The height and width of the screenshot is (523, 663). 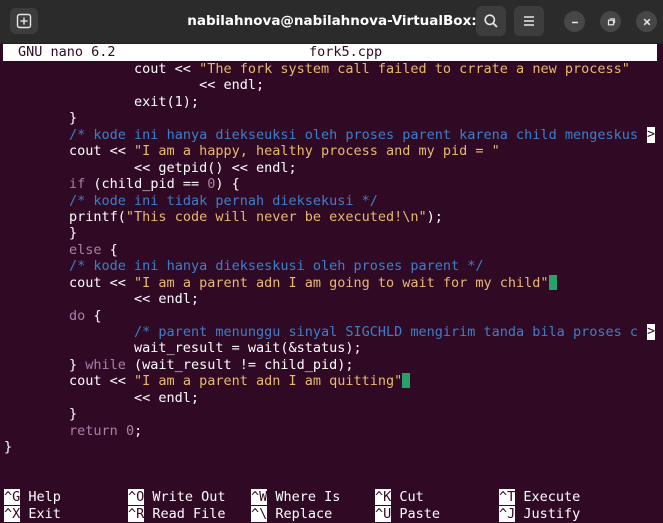 What do you see at coordinates (130, 430) in the screenshot?
I see `code-keyword: 0` at bounding box center [130, 430].